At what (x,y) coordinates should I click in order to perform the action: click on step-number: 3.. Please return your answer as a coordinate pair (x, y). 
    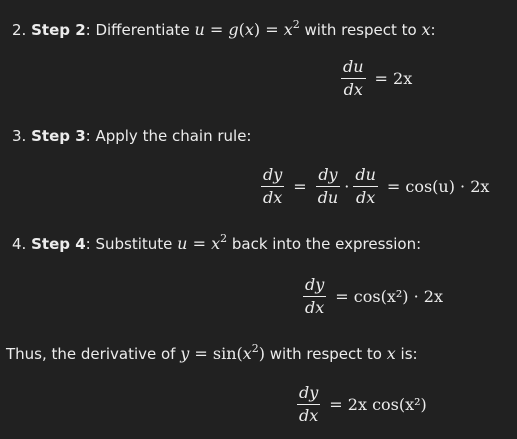
    Looking at the image, I should click on (19, 136).